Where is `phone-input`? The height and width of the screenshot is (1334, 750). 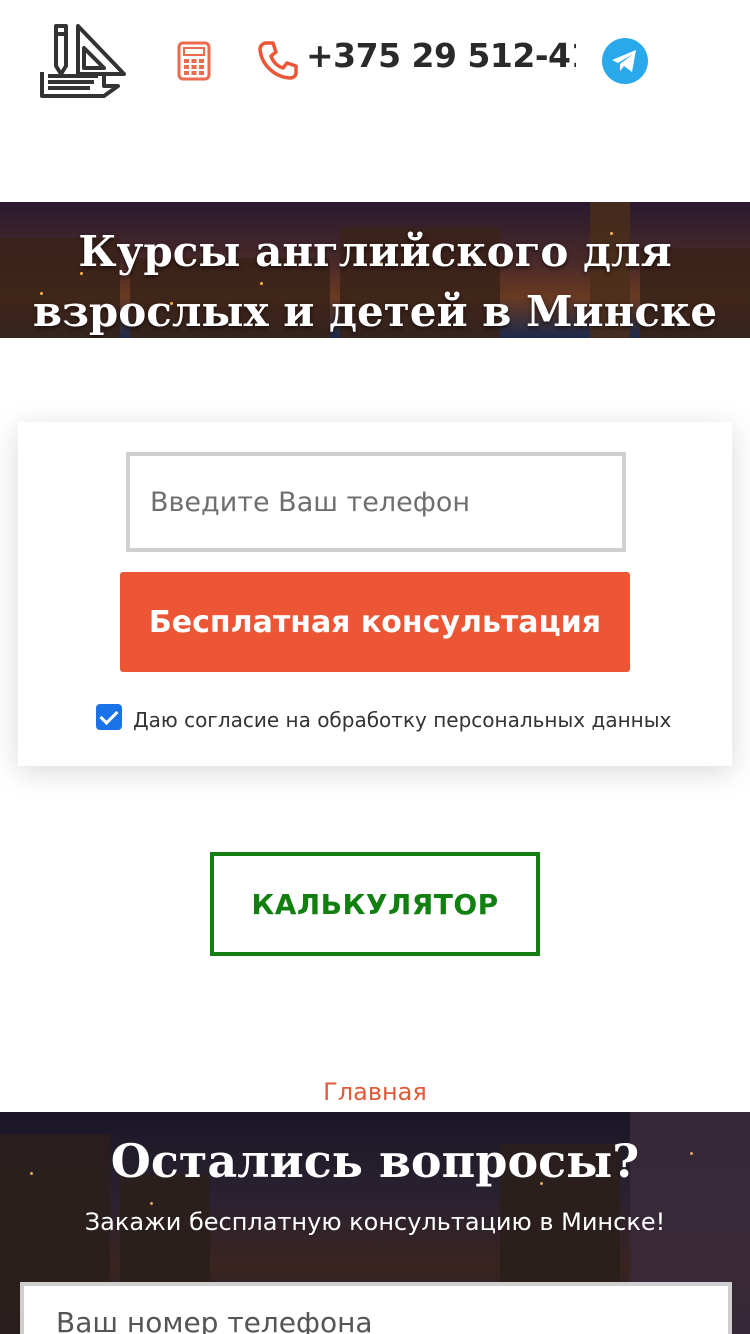 phone-input is located at coordinates (376, 502).